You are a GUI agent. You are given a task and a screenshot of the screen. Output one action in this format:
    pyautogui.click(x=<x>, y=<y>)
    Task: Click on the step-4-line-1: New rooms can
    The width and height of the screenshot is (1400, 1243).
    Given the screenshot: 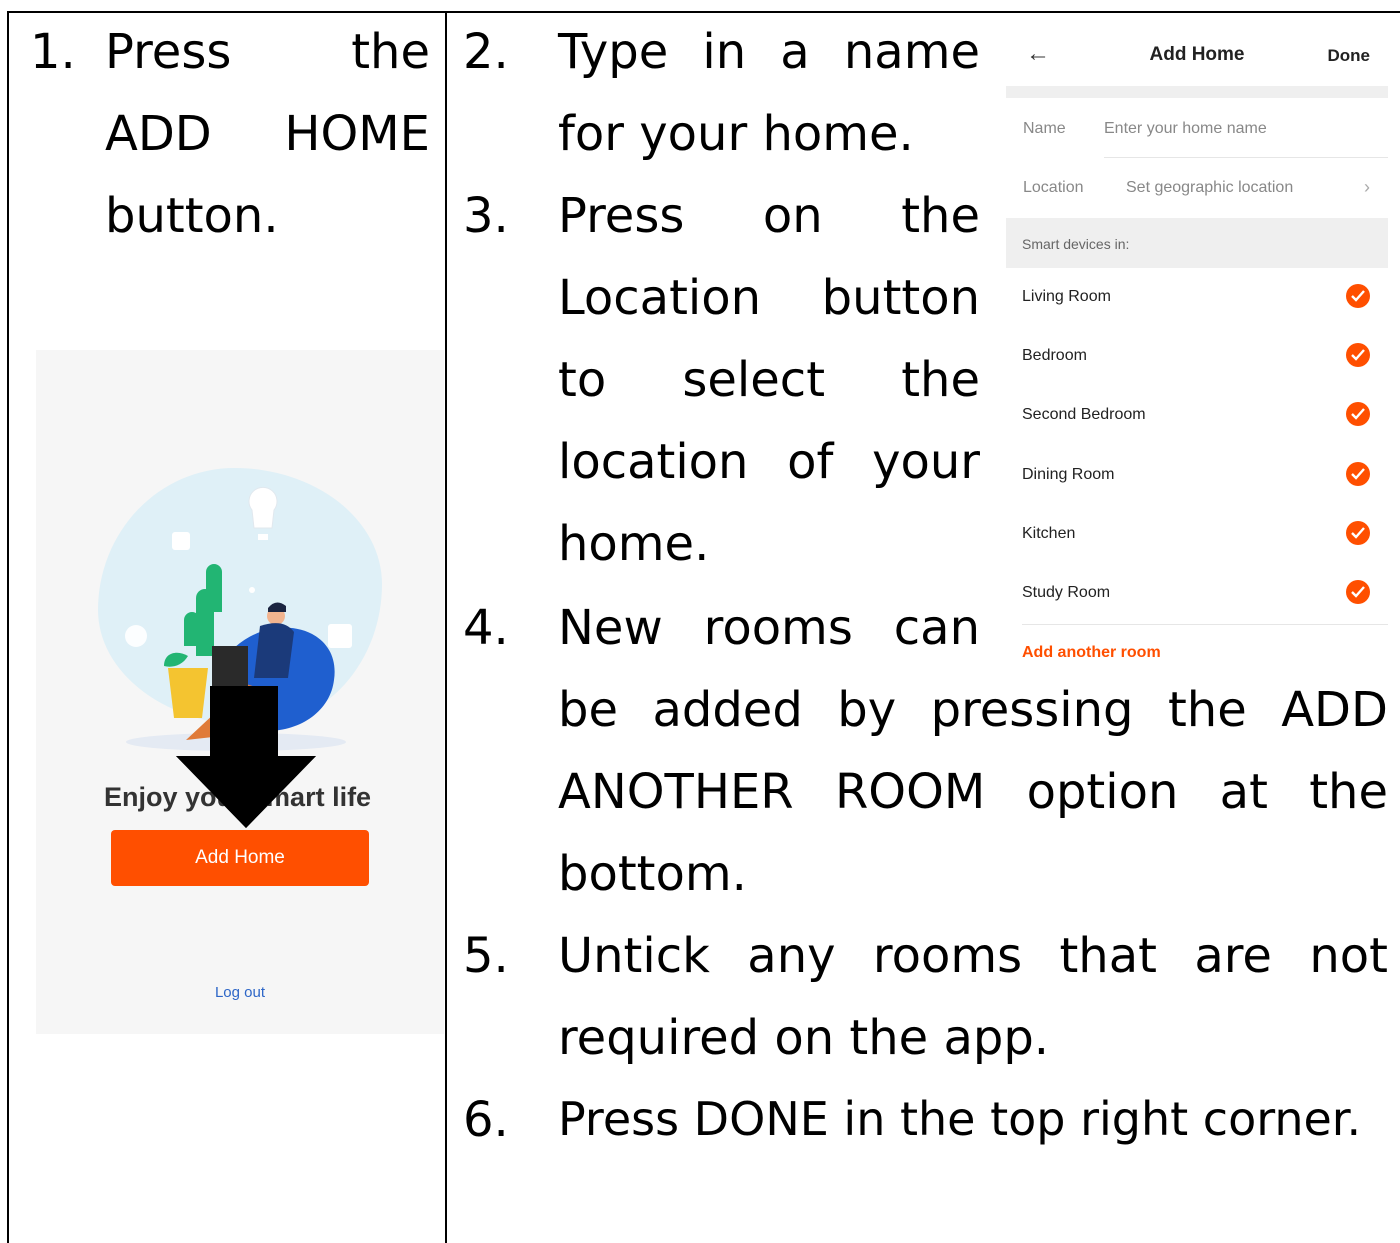 What is the action you would take?
    pyautogui.click(x=769, y=628)
    